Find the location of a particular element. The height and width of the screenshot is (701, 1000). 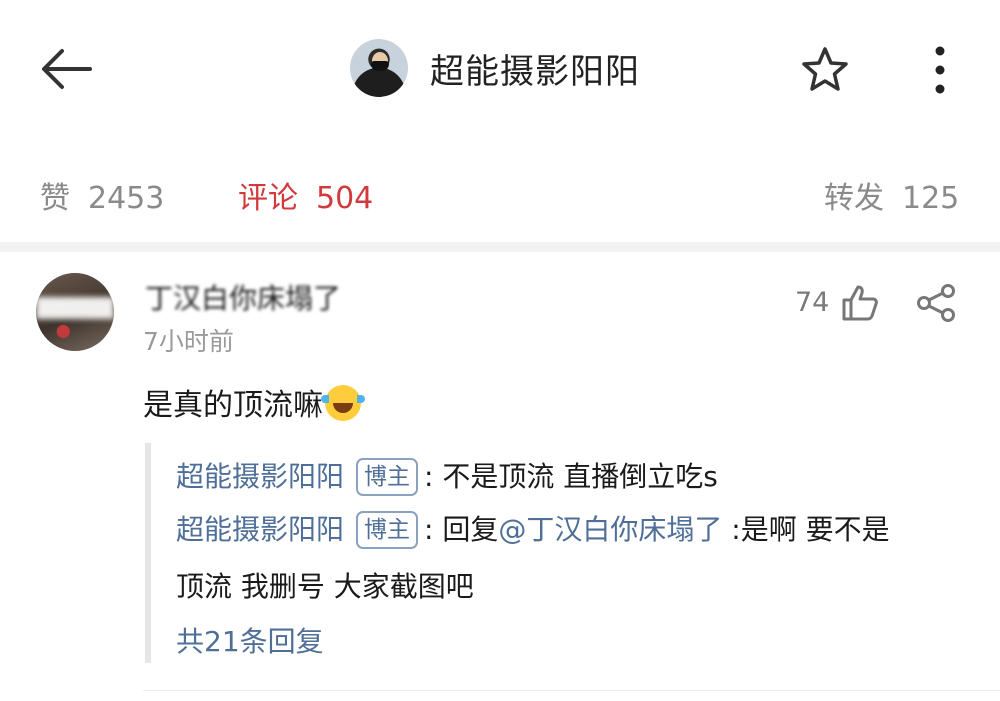

page-title: 超能摄影阳阳 is located at coordinates (535, 71).